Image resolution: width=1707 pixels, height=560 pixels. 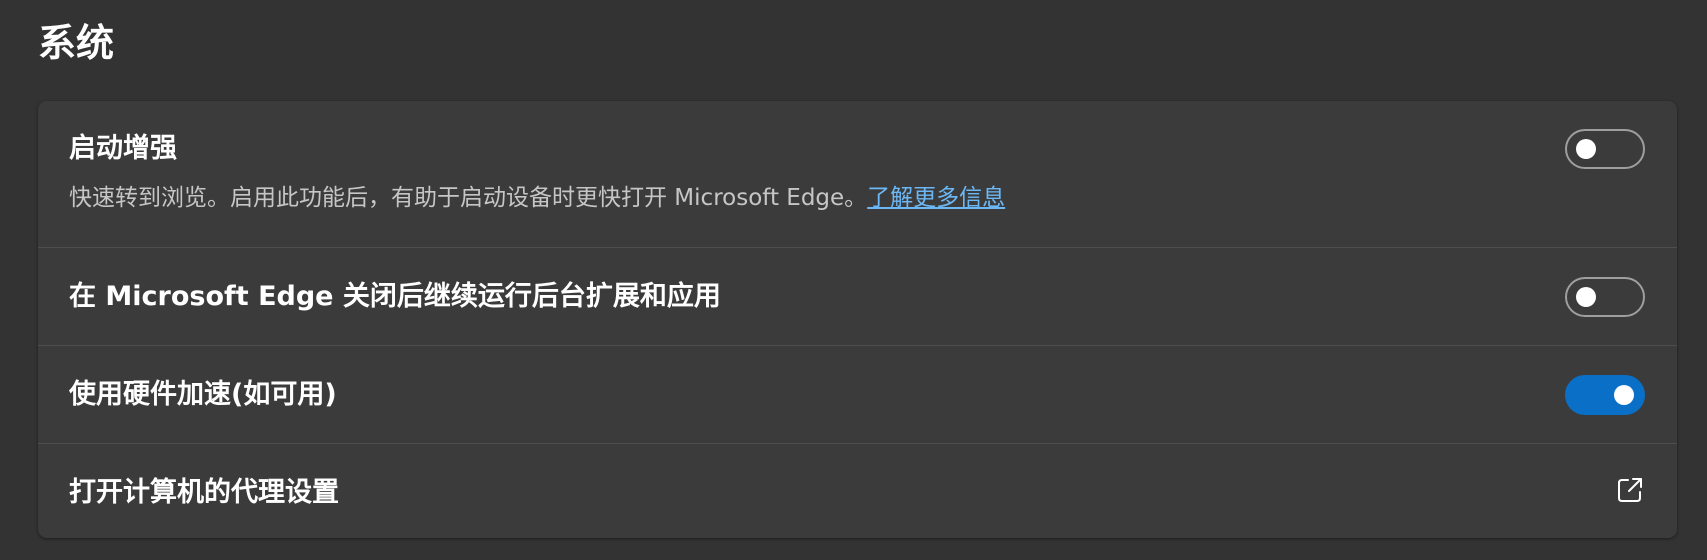 What do you see at coordinates (204, 492) in the screenshot?
I see `proxy-settings-label: 打开计算机的代理设置` at bounding box center [204, 492].